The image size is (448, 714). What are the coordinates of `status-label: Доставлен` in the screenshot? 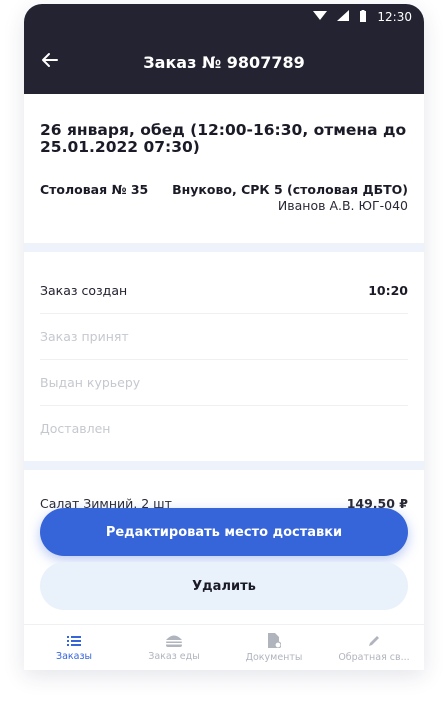 It's located at (75, 428).